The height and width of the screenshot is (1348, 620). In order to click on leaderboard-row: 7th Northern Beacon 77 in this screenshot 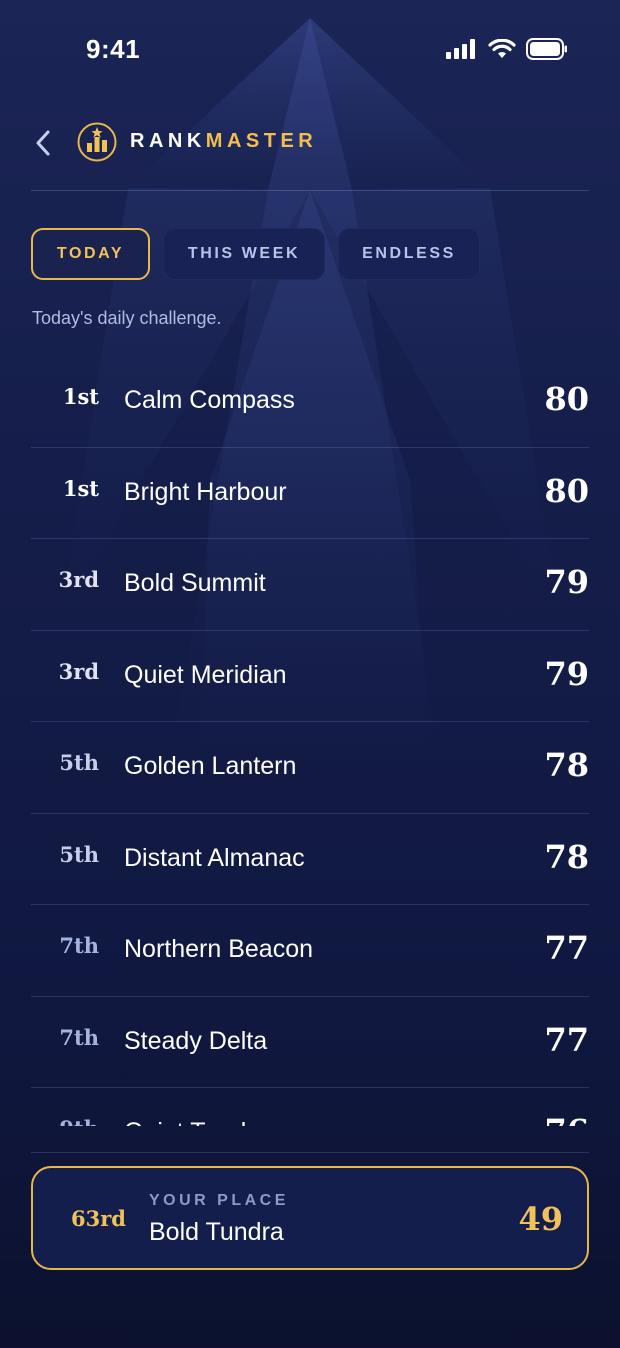, I will do `click(310, 951)`.